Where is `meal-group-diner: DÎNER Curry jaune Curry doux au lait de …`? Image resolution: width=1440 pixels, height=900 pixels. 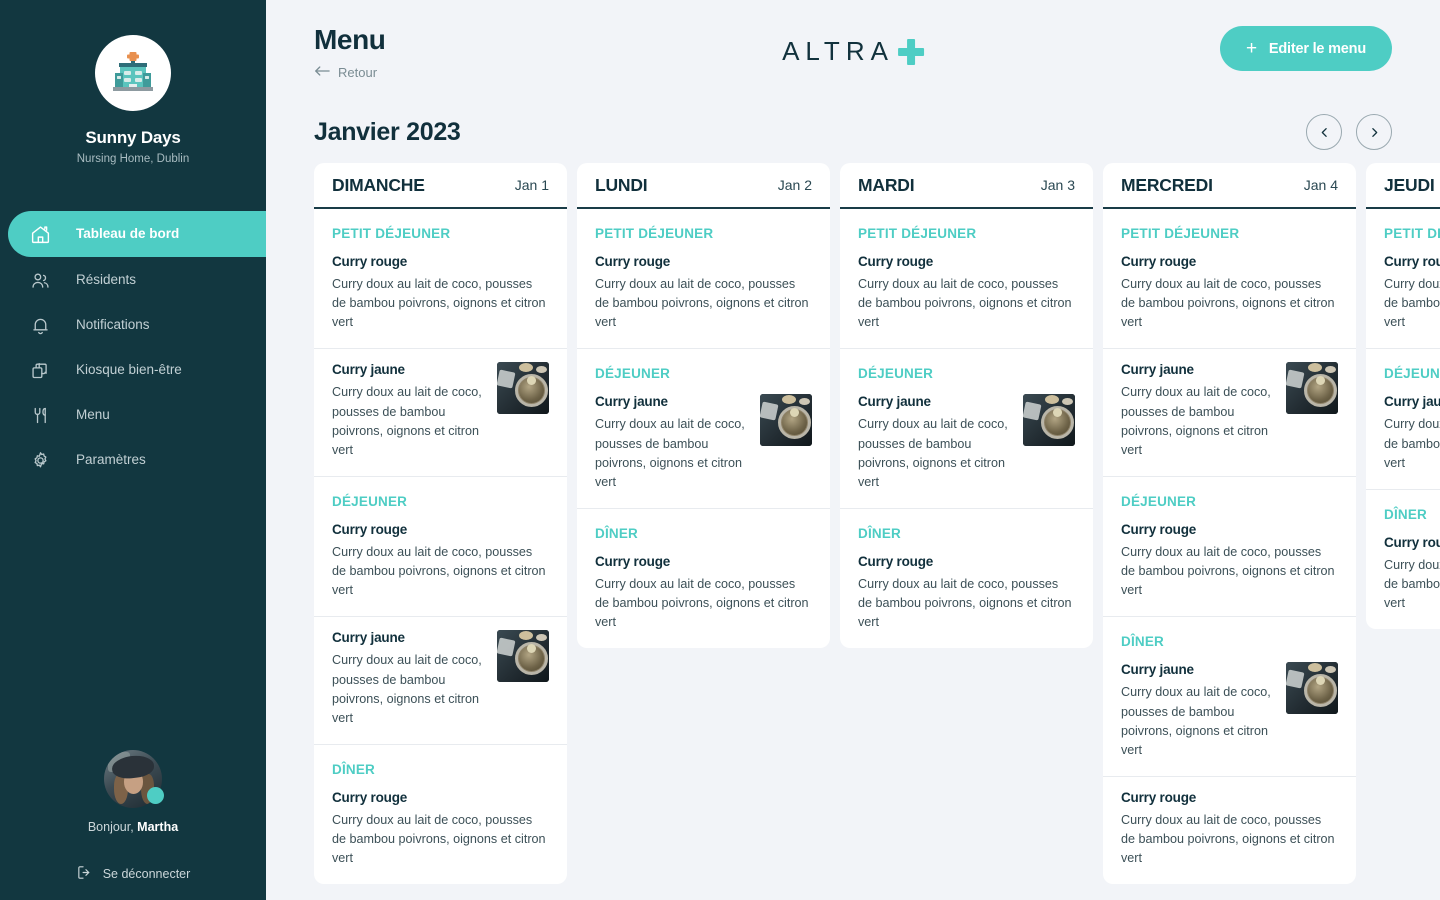 meal-group-diner: DÎNER Curry jaune Curry doux au lait de … is located at coordinates (1229, 750).